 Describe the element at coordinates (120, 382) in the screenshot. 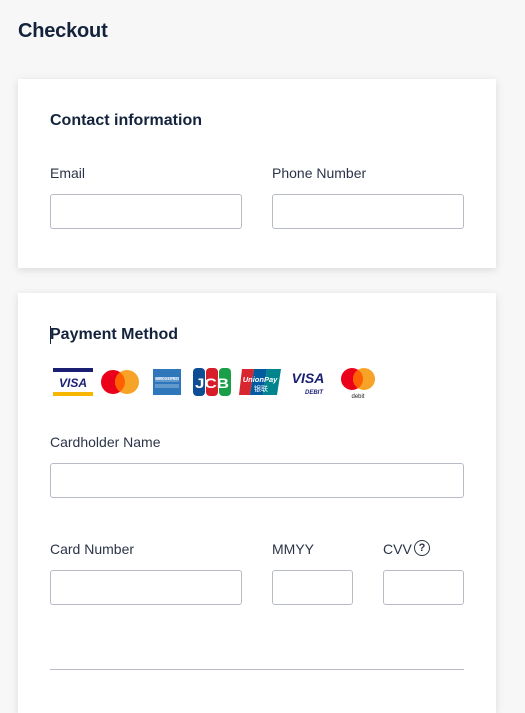

I see `mastercard-logo` at that location.